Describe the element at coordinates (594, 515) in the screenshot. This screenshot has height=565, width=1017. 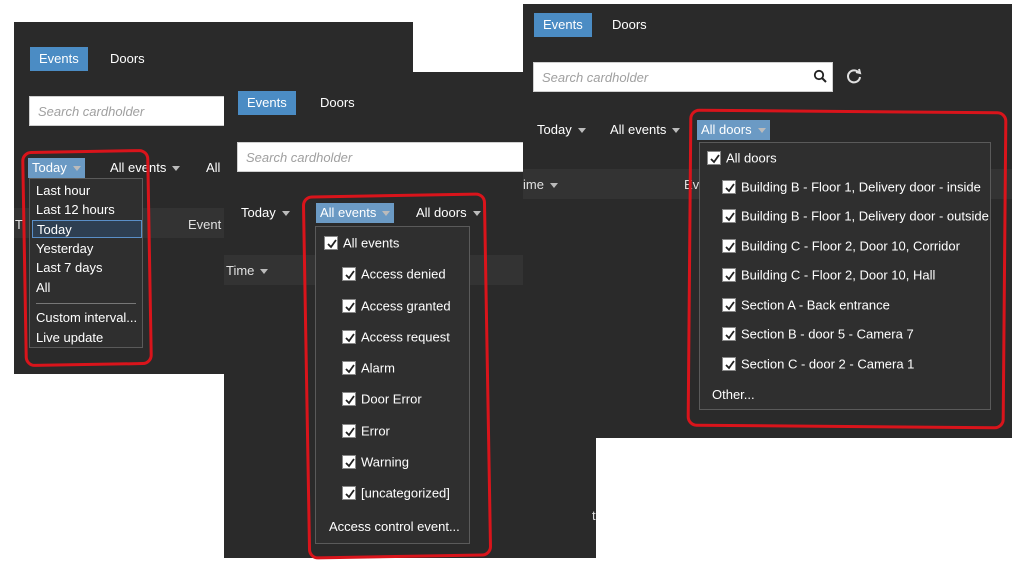
I see `stray-text: t` at that location.